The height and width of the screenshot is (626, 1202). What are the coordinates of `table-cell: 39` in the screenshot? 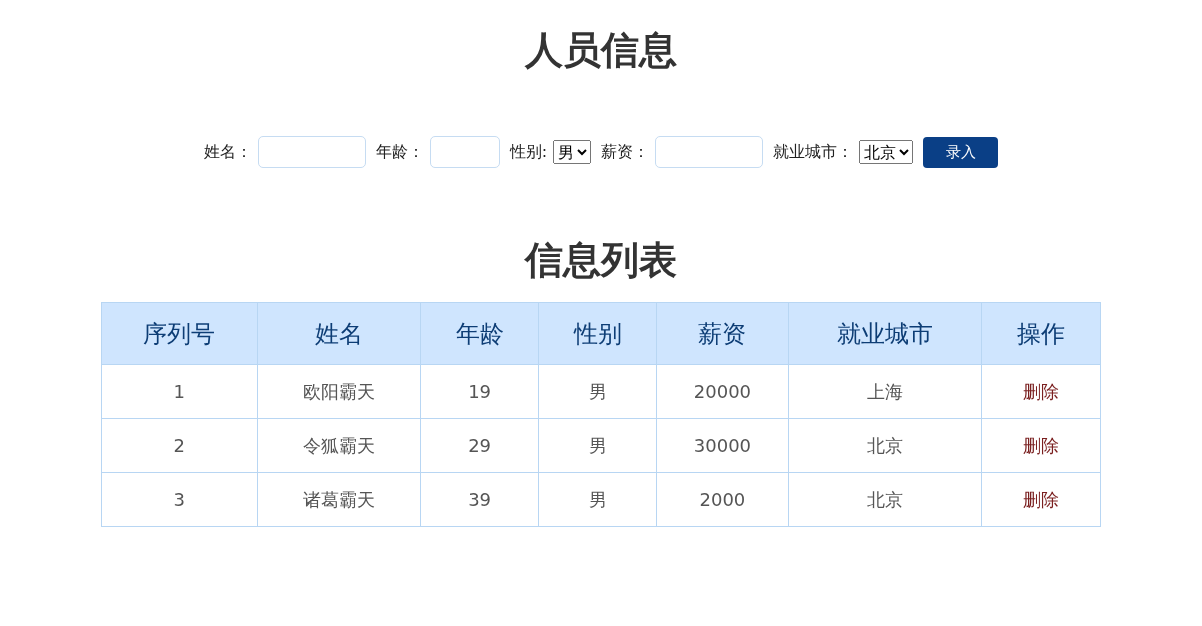 It's located at (479, 499).